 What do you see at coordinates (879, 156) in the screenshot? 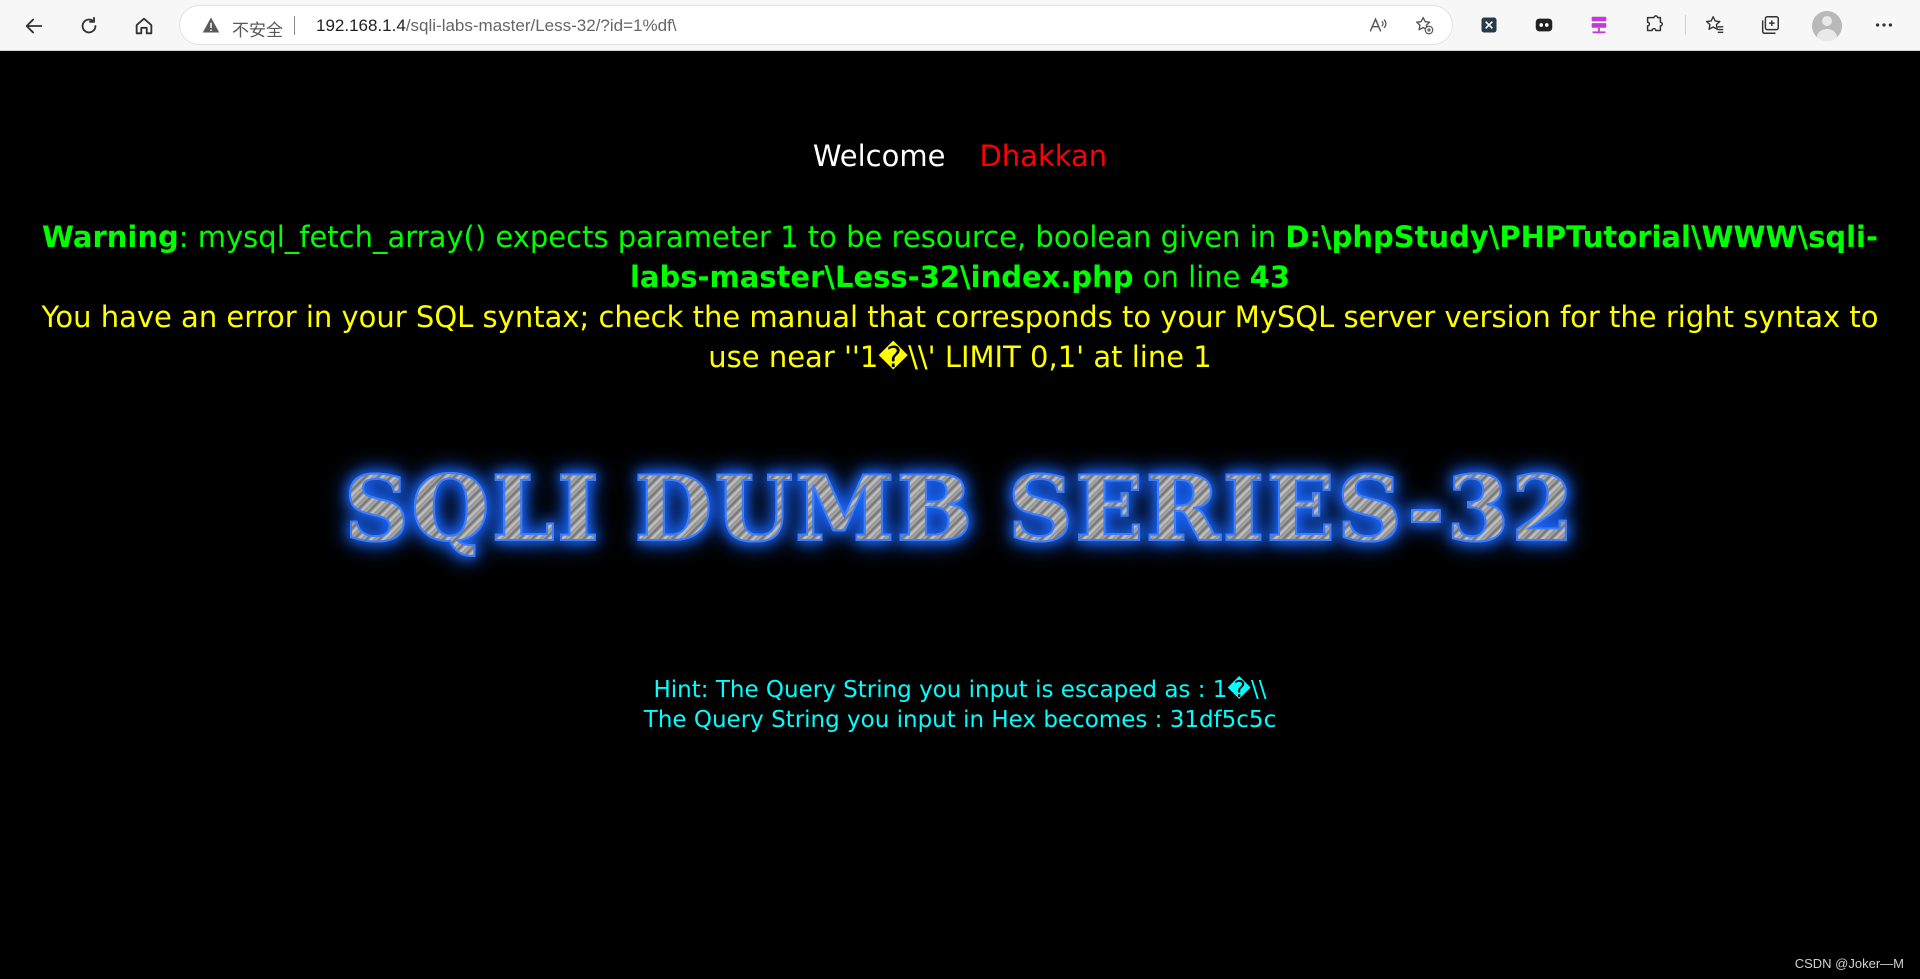
I see `welcome-text: Welcome` at bounding box center [879, 156].